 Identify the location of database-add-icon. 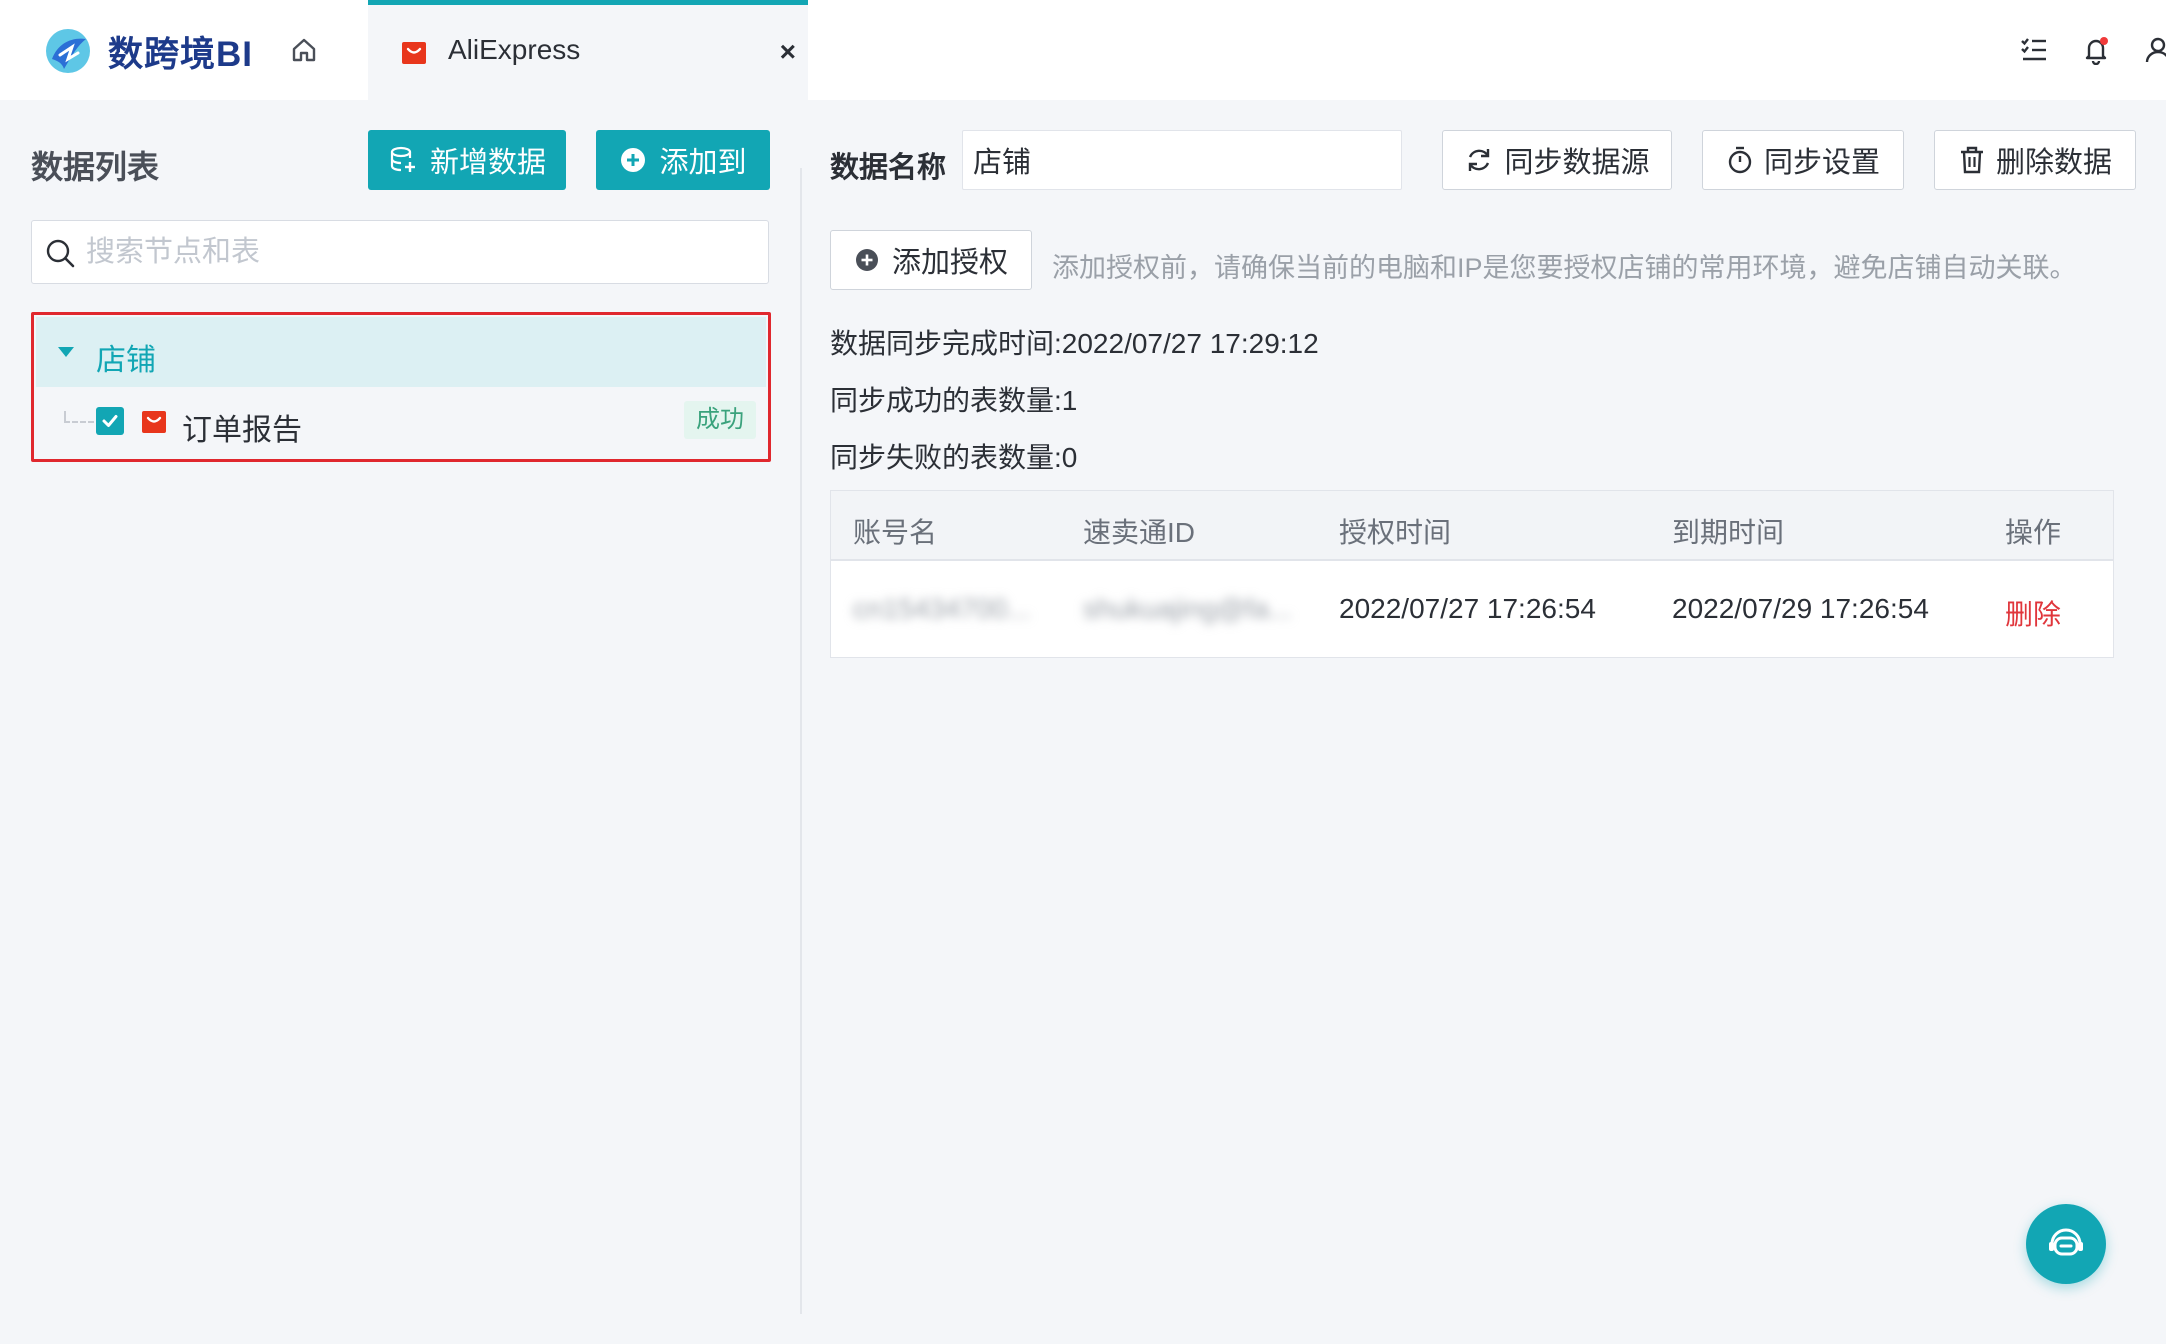
(402, 159).